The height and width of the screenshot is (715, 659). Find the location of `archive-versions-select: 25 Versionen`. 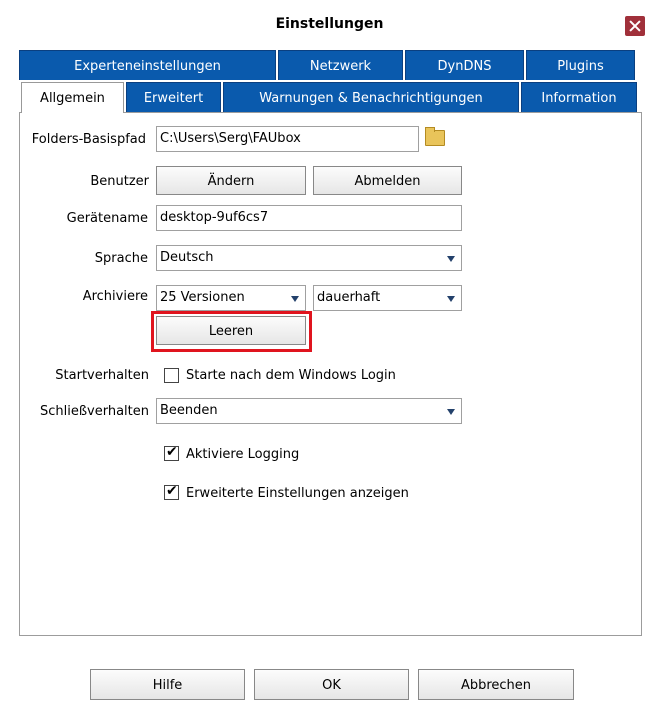

archive-versions-select: 25 Versionen is located at coordinates (231, 298).